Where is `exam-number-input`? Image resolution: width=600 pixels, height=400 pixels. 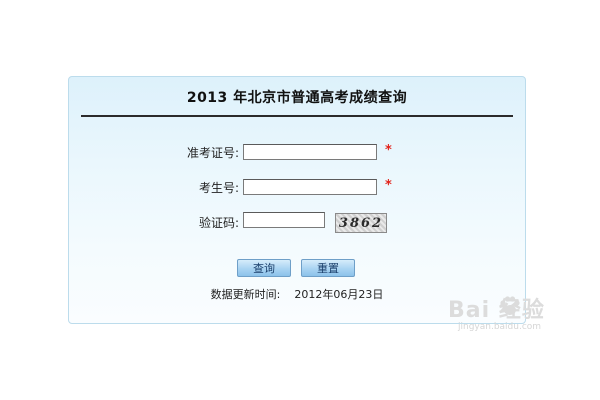 exam-number-input is located at coordinates (310, 152).